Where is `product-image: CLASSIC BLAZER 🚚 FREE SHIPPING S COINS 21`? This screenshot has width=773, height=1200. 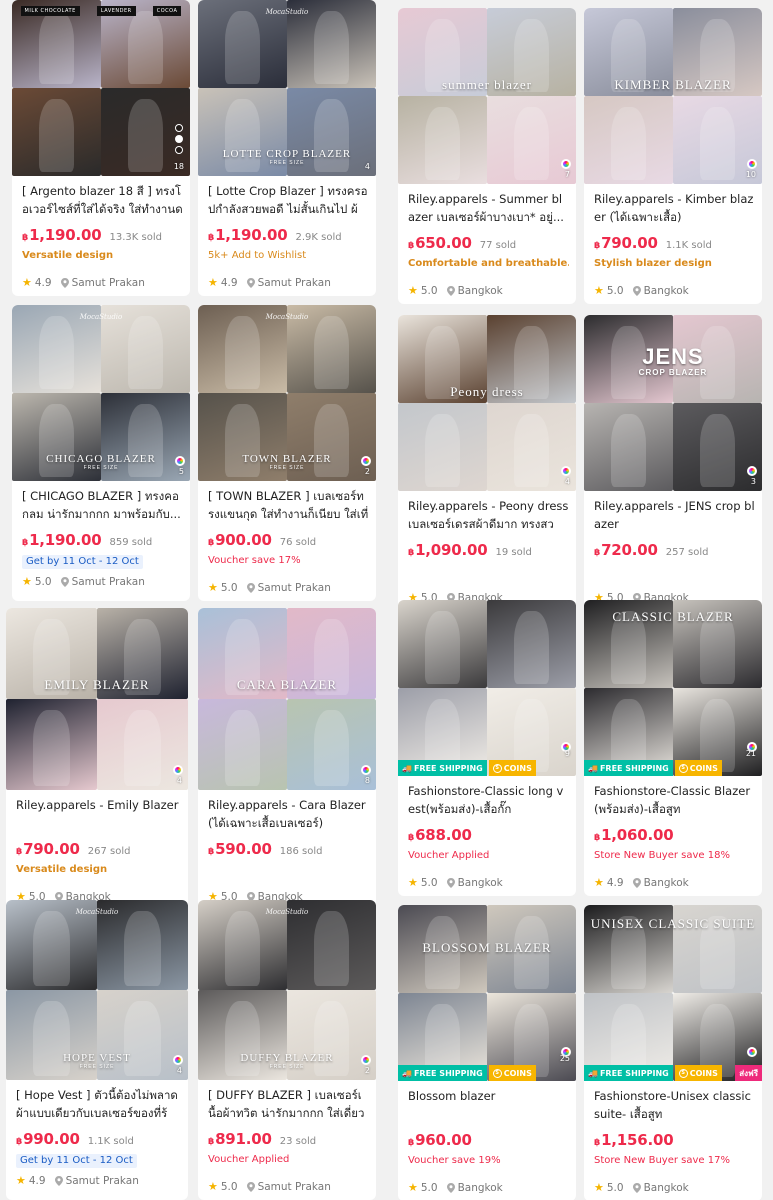
product-image: CLASSIC BLAZER 🚚 FREE SHIPPING S COINS 21 is located at coordinates (673, 688).